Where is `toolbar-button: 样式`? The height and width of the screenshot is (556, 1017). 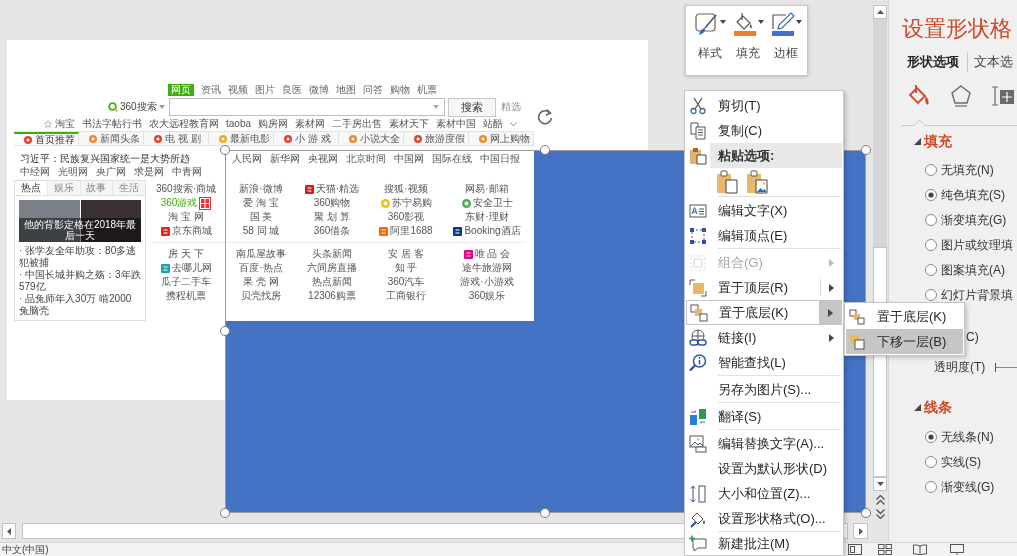 toolbar-button: 样式 is located at coordinates (710, 42).